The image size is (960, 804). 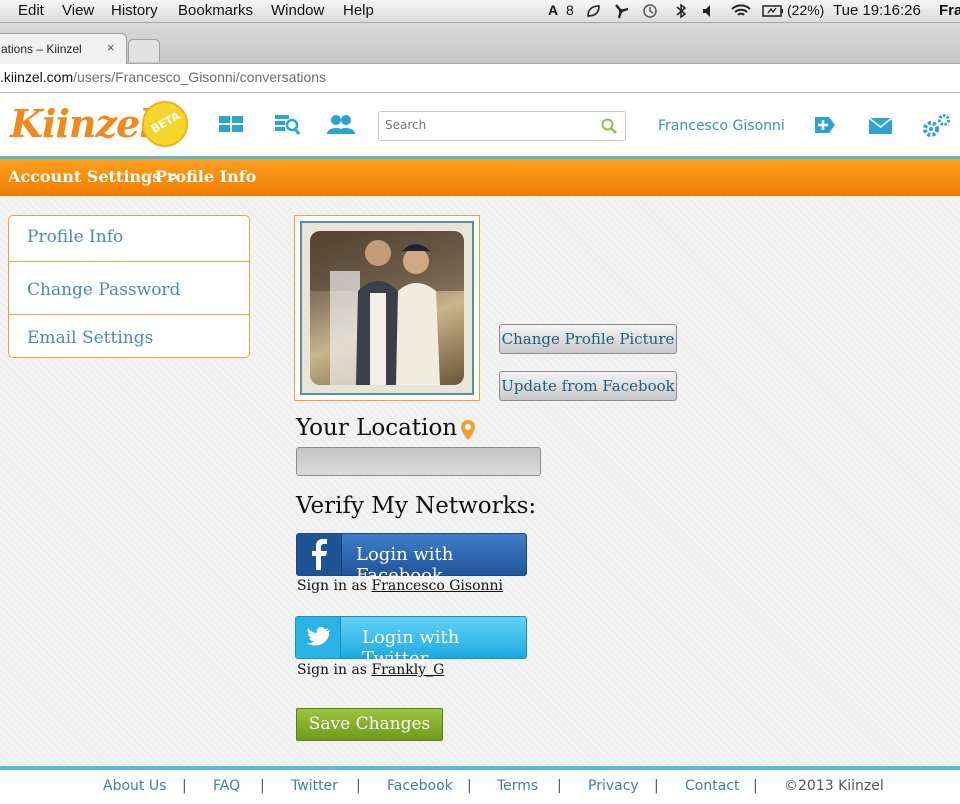 I want to click on footer-link-about-us: About Us, so click(x=134, y=786).